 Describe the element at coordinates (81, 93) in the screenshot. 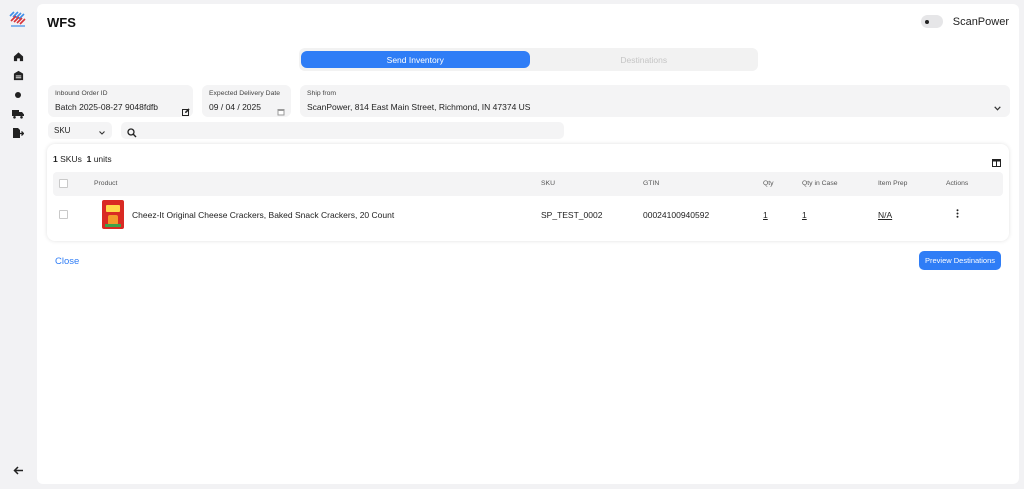

I see `inbound-order-id-label: Inbound Order ID` at that location.